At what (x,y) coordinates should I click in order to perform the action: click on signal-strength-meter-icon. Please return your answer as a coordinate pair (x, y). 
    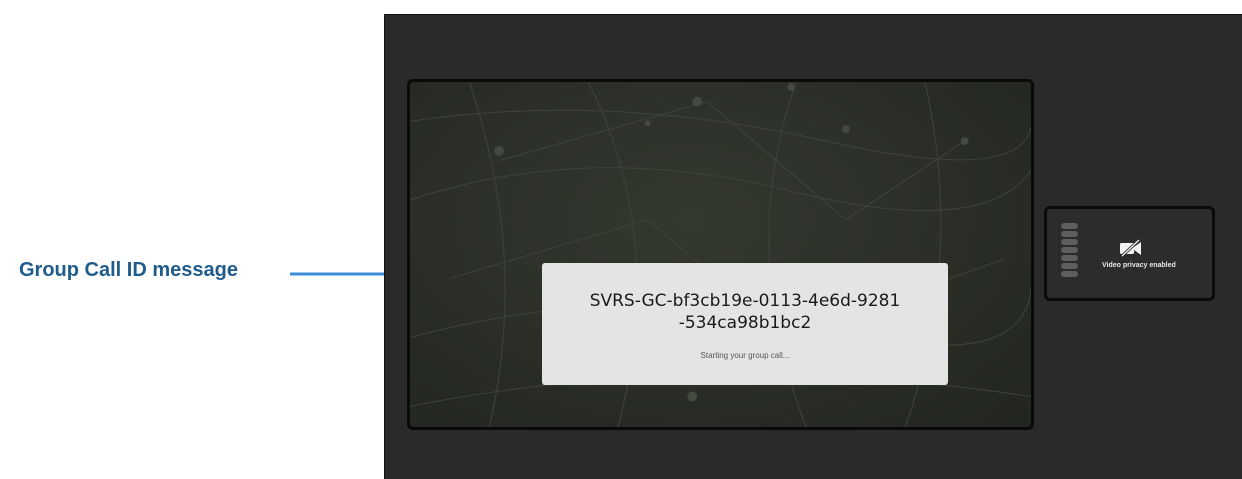
    Looking at the image, I should click on (1069, 250).